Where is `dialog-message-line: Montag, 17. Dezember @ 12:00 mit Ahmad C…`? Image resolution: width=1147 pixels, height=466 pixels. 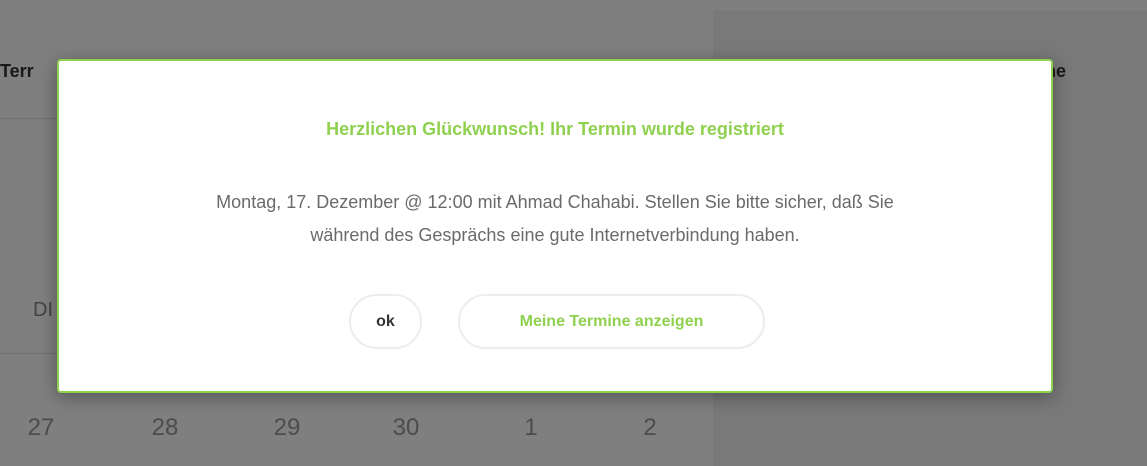
dialog-message-line: Montag, 17. Dezember @ 12:00 mit Ahmad C… is located at coordinates (555, 202).